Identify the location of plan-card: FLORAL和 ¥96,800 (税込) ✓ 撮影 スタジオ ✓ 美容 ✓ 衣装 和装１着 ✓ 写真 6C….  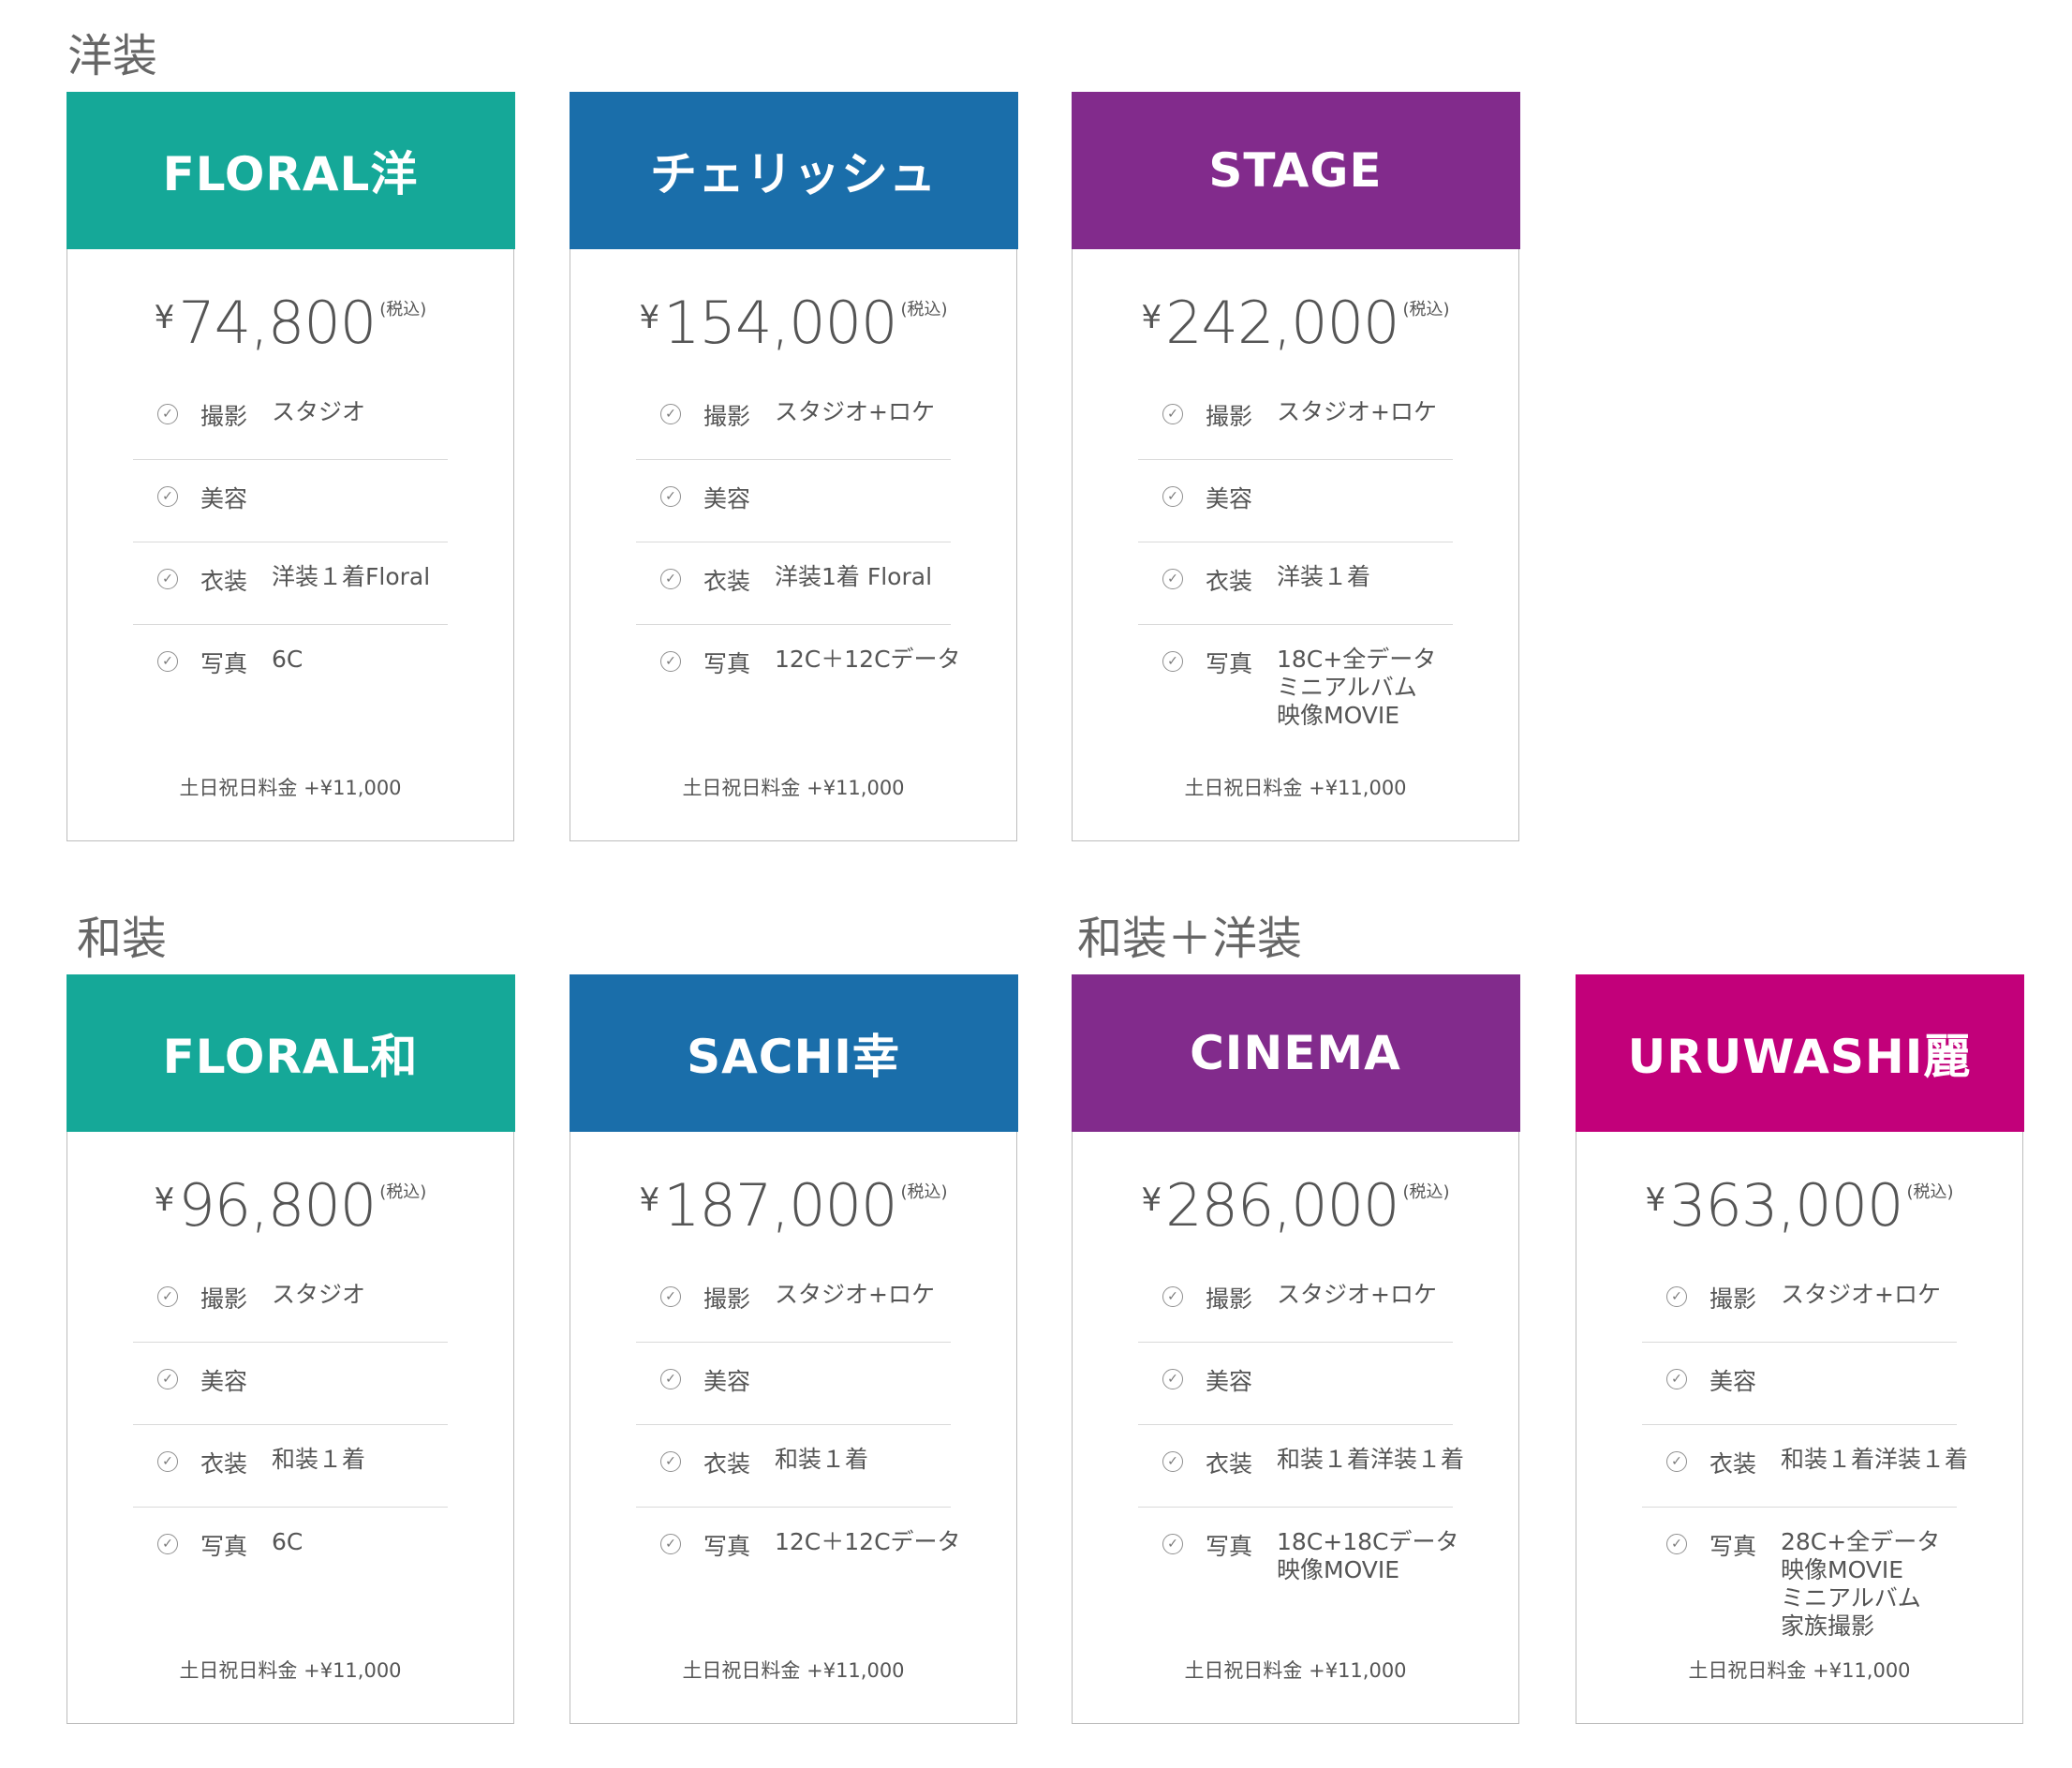
(290, 1348).